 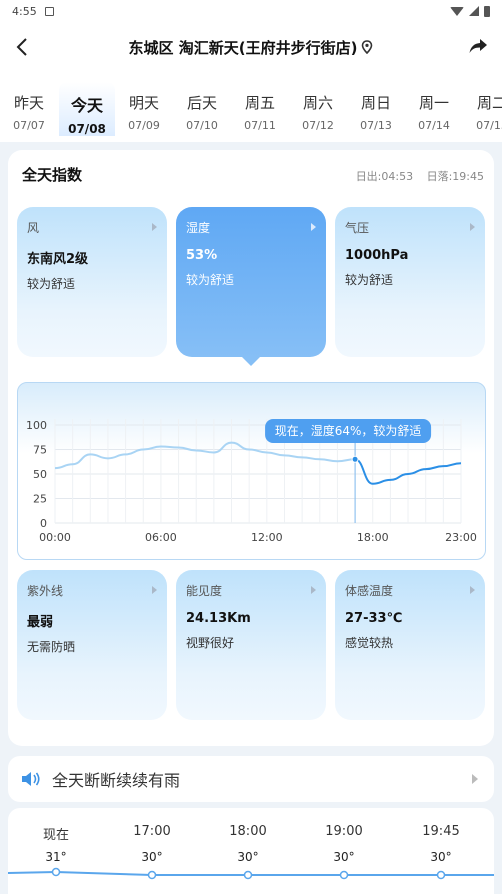 I want to click on sunrise-time: 日出:04:53, so click(x=384, y=176).